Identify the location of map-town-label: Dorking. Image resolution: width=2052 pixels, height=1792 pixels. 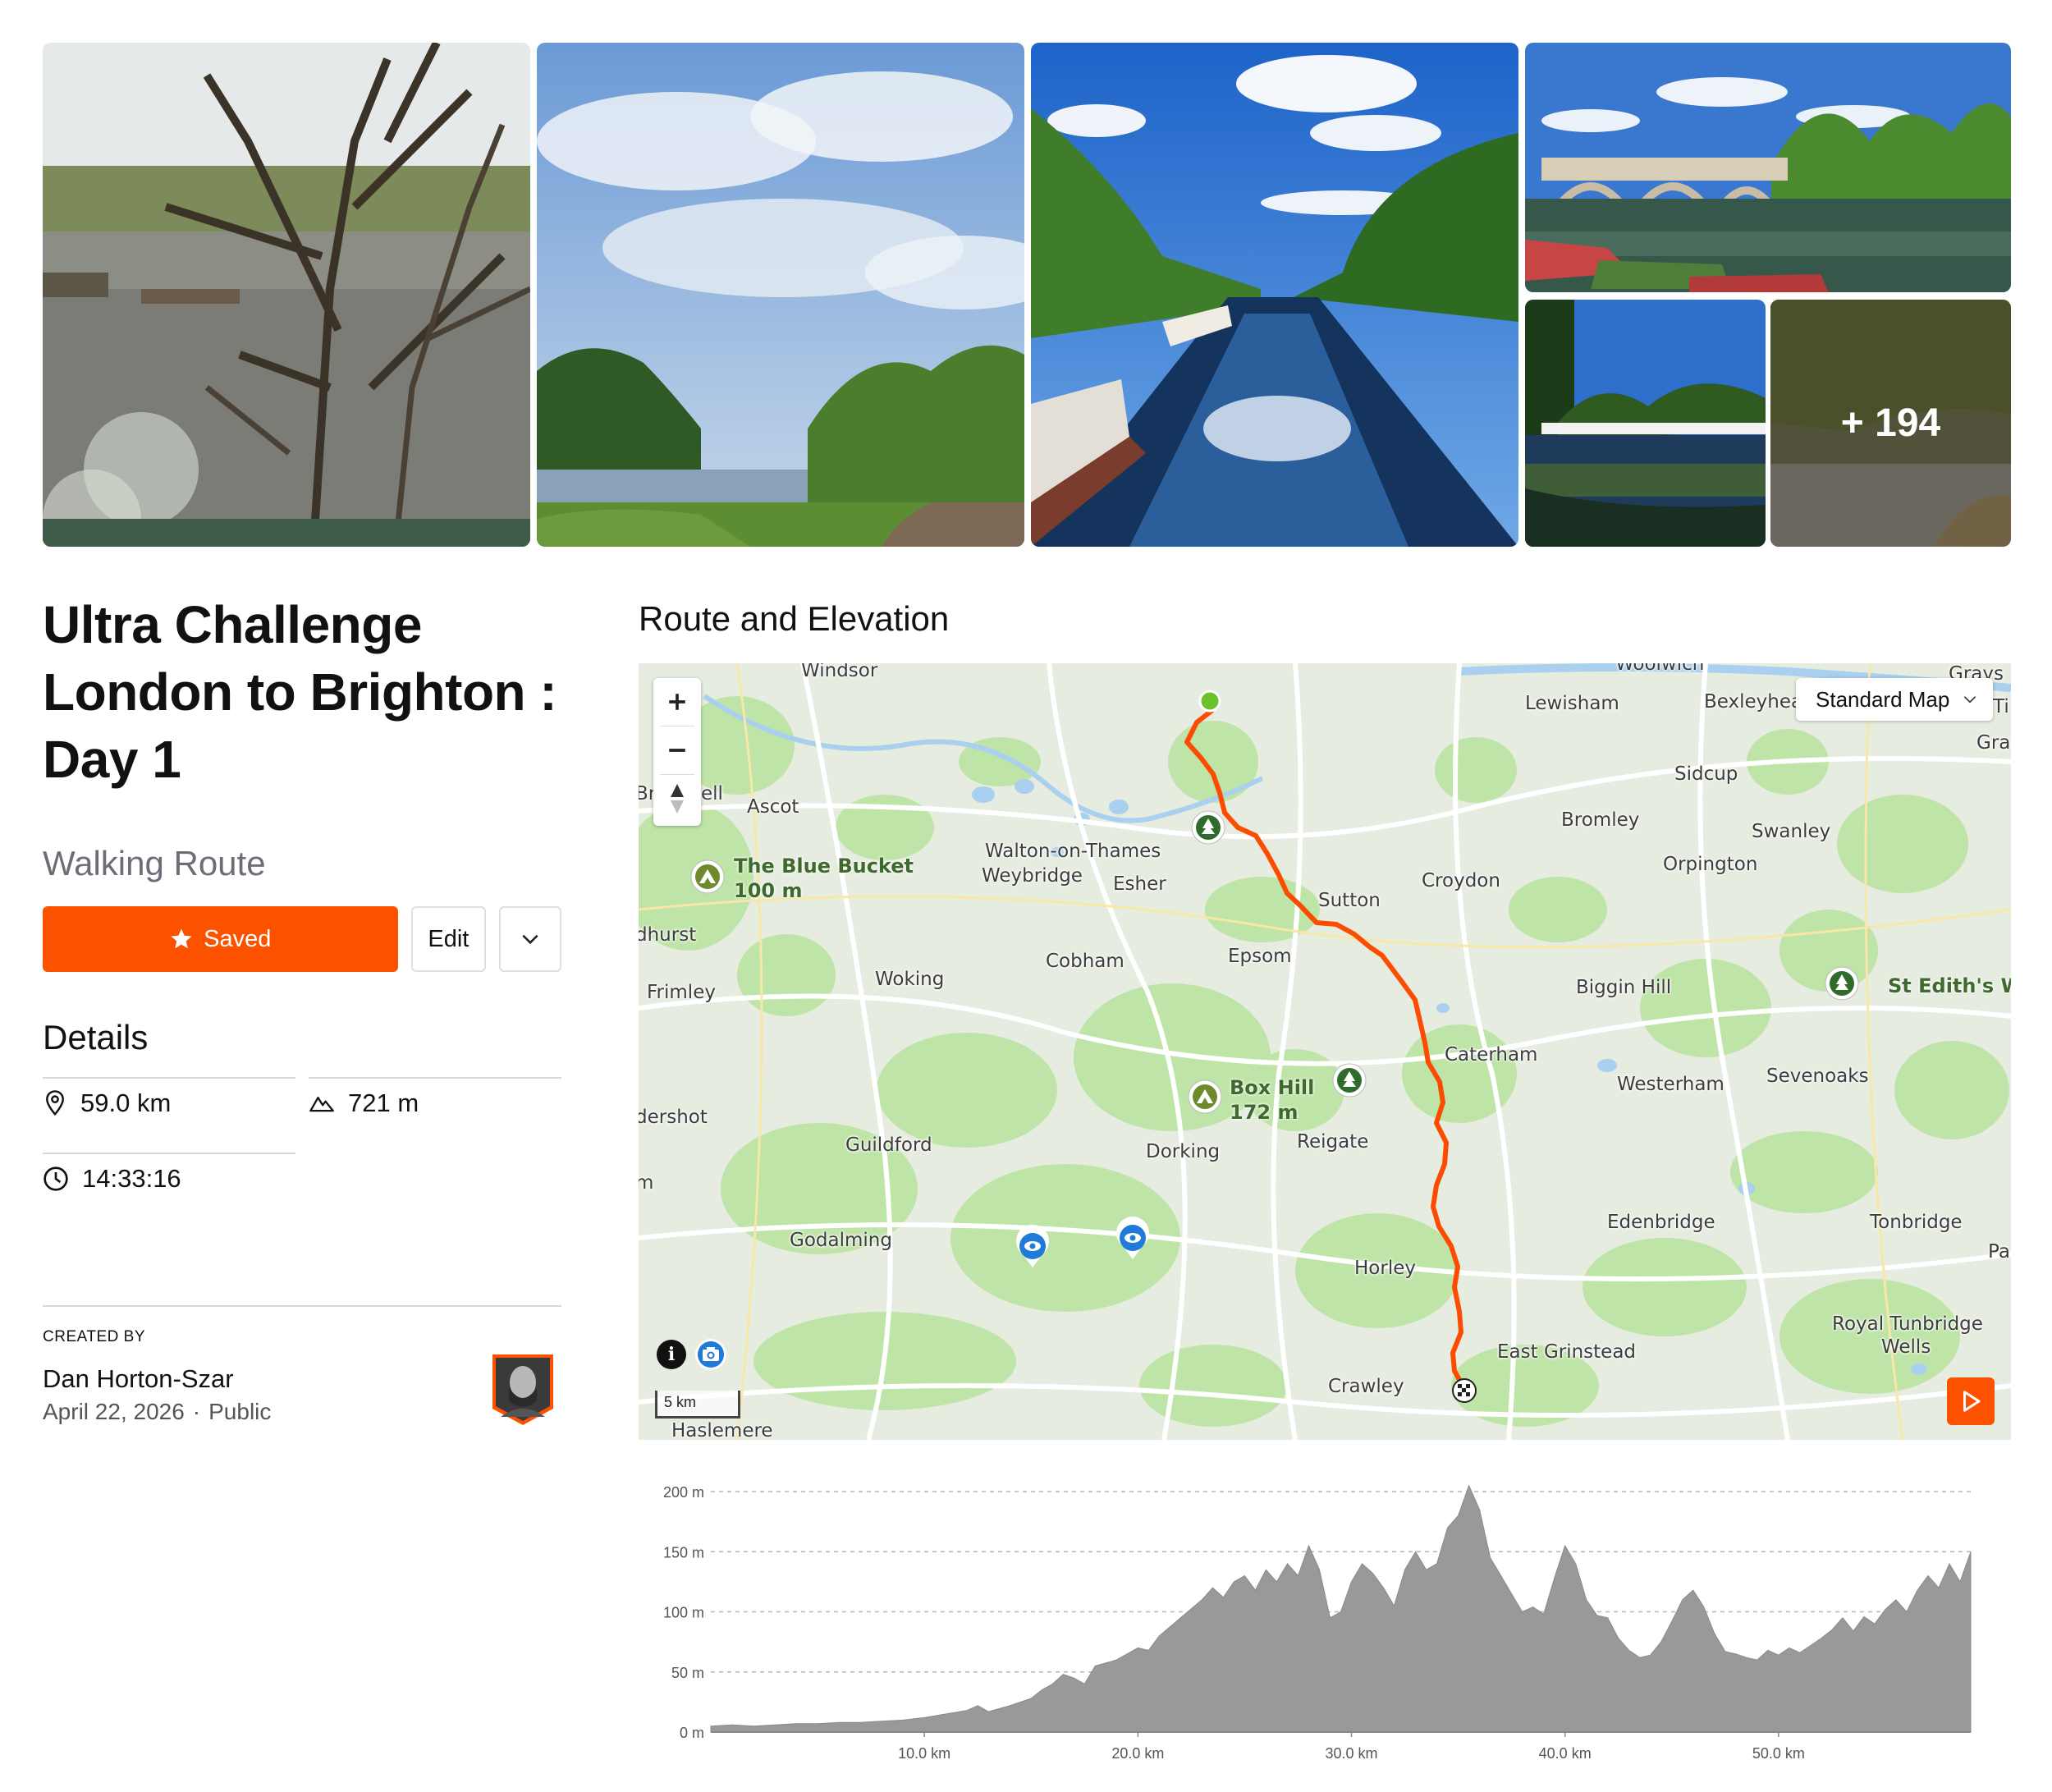
(1183, 1151).